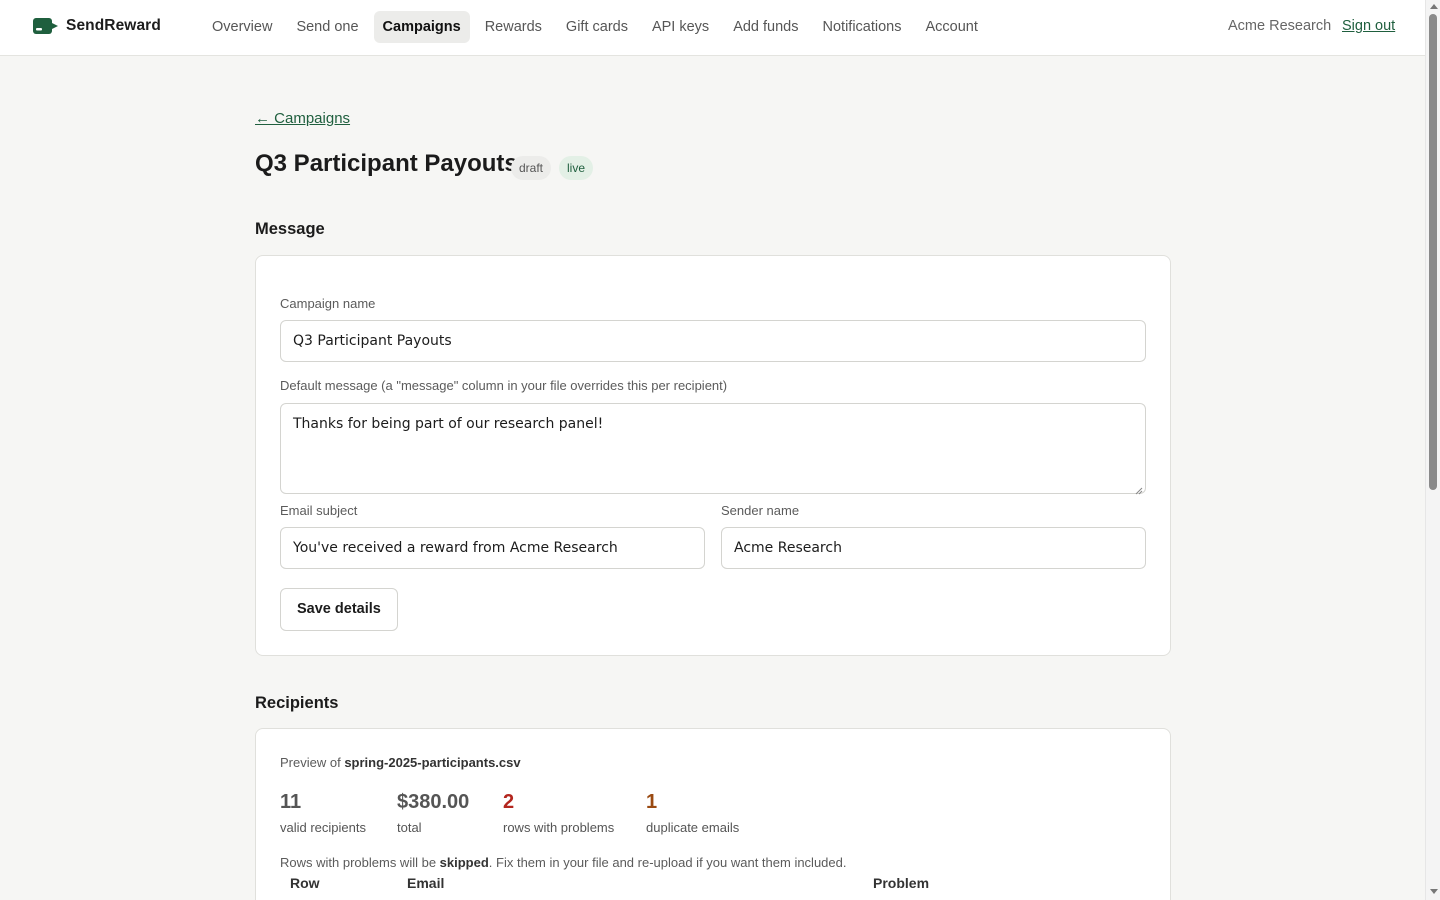  I want to click on recipients-section-title: Recipients, so click(297, 703).